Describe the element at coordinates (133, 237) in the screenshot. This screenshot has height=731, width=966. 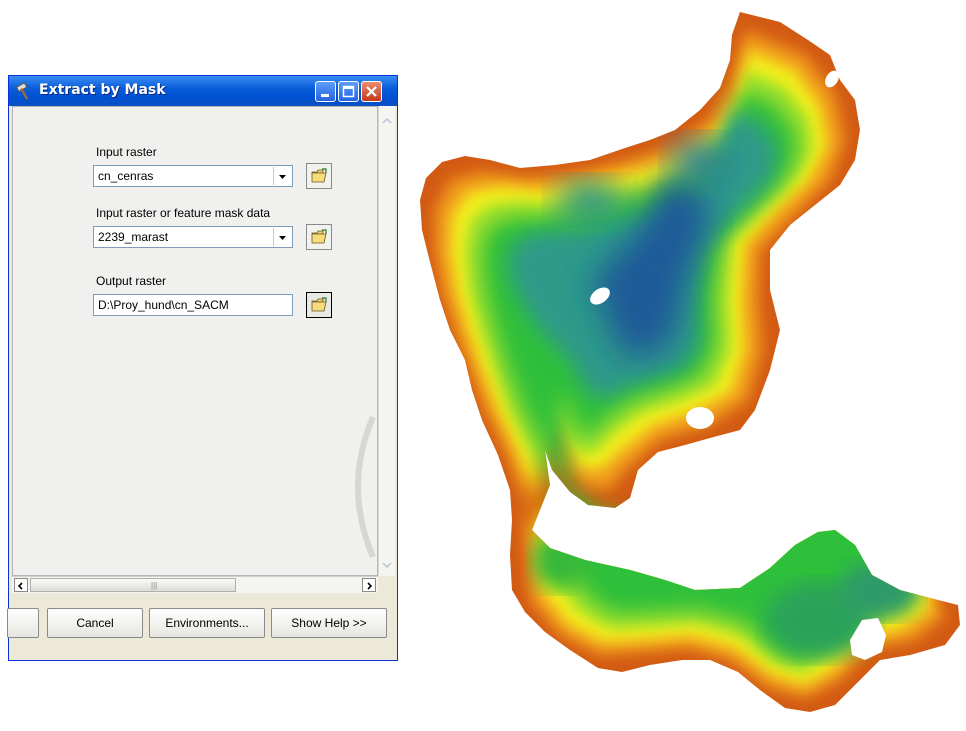
I see `mask-data-value: 2239_marast` at that location.